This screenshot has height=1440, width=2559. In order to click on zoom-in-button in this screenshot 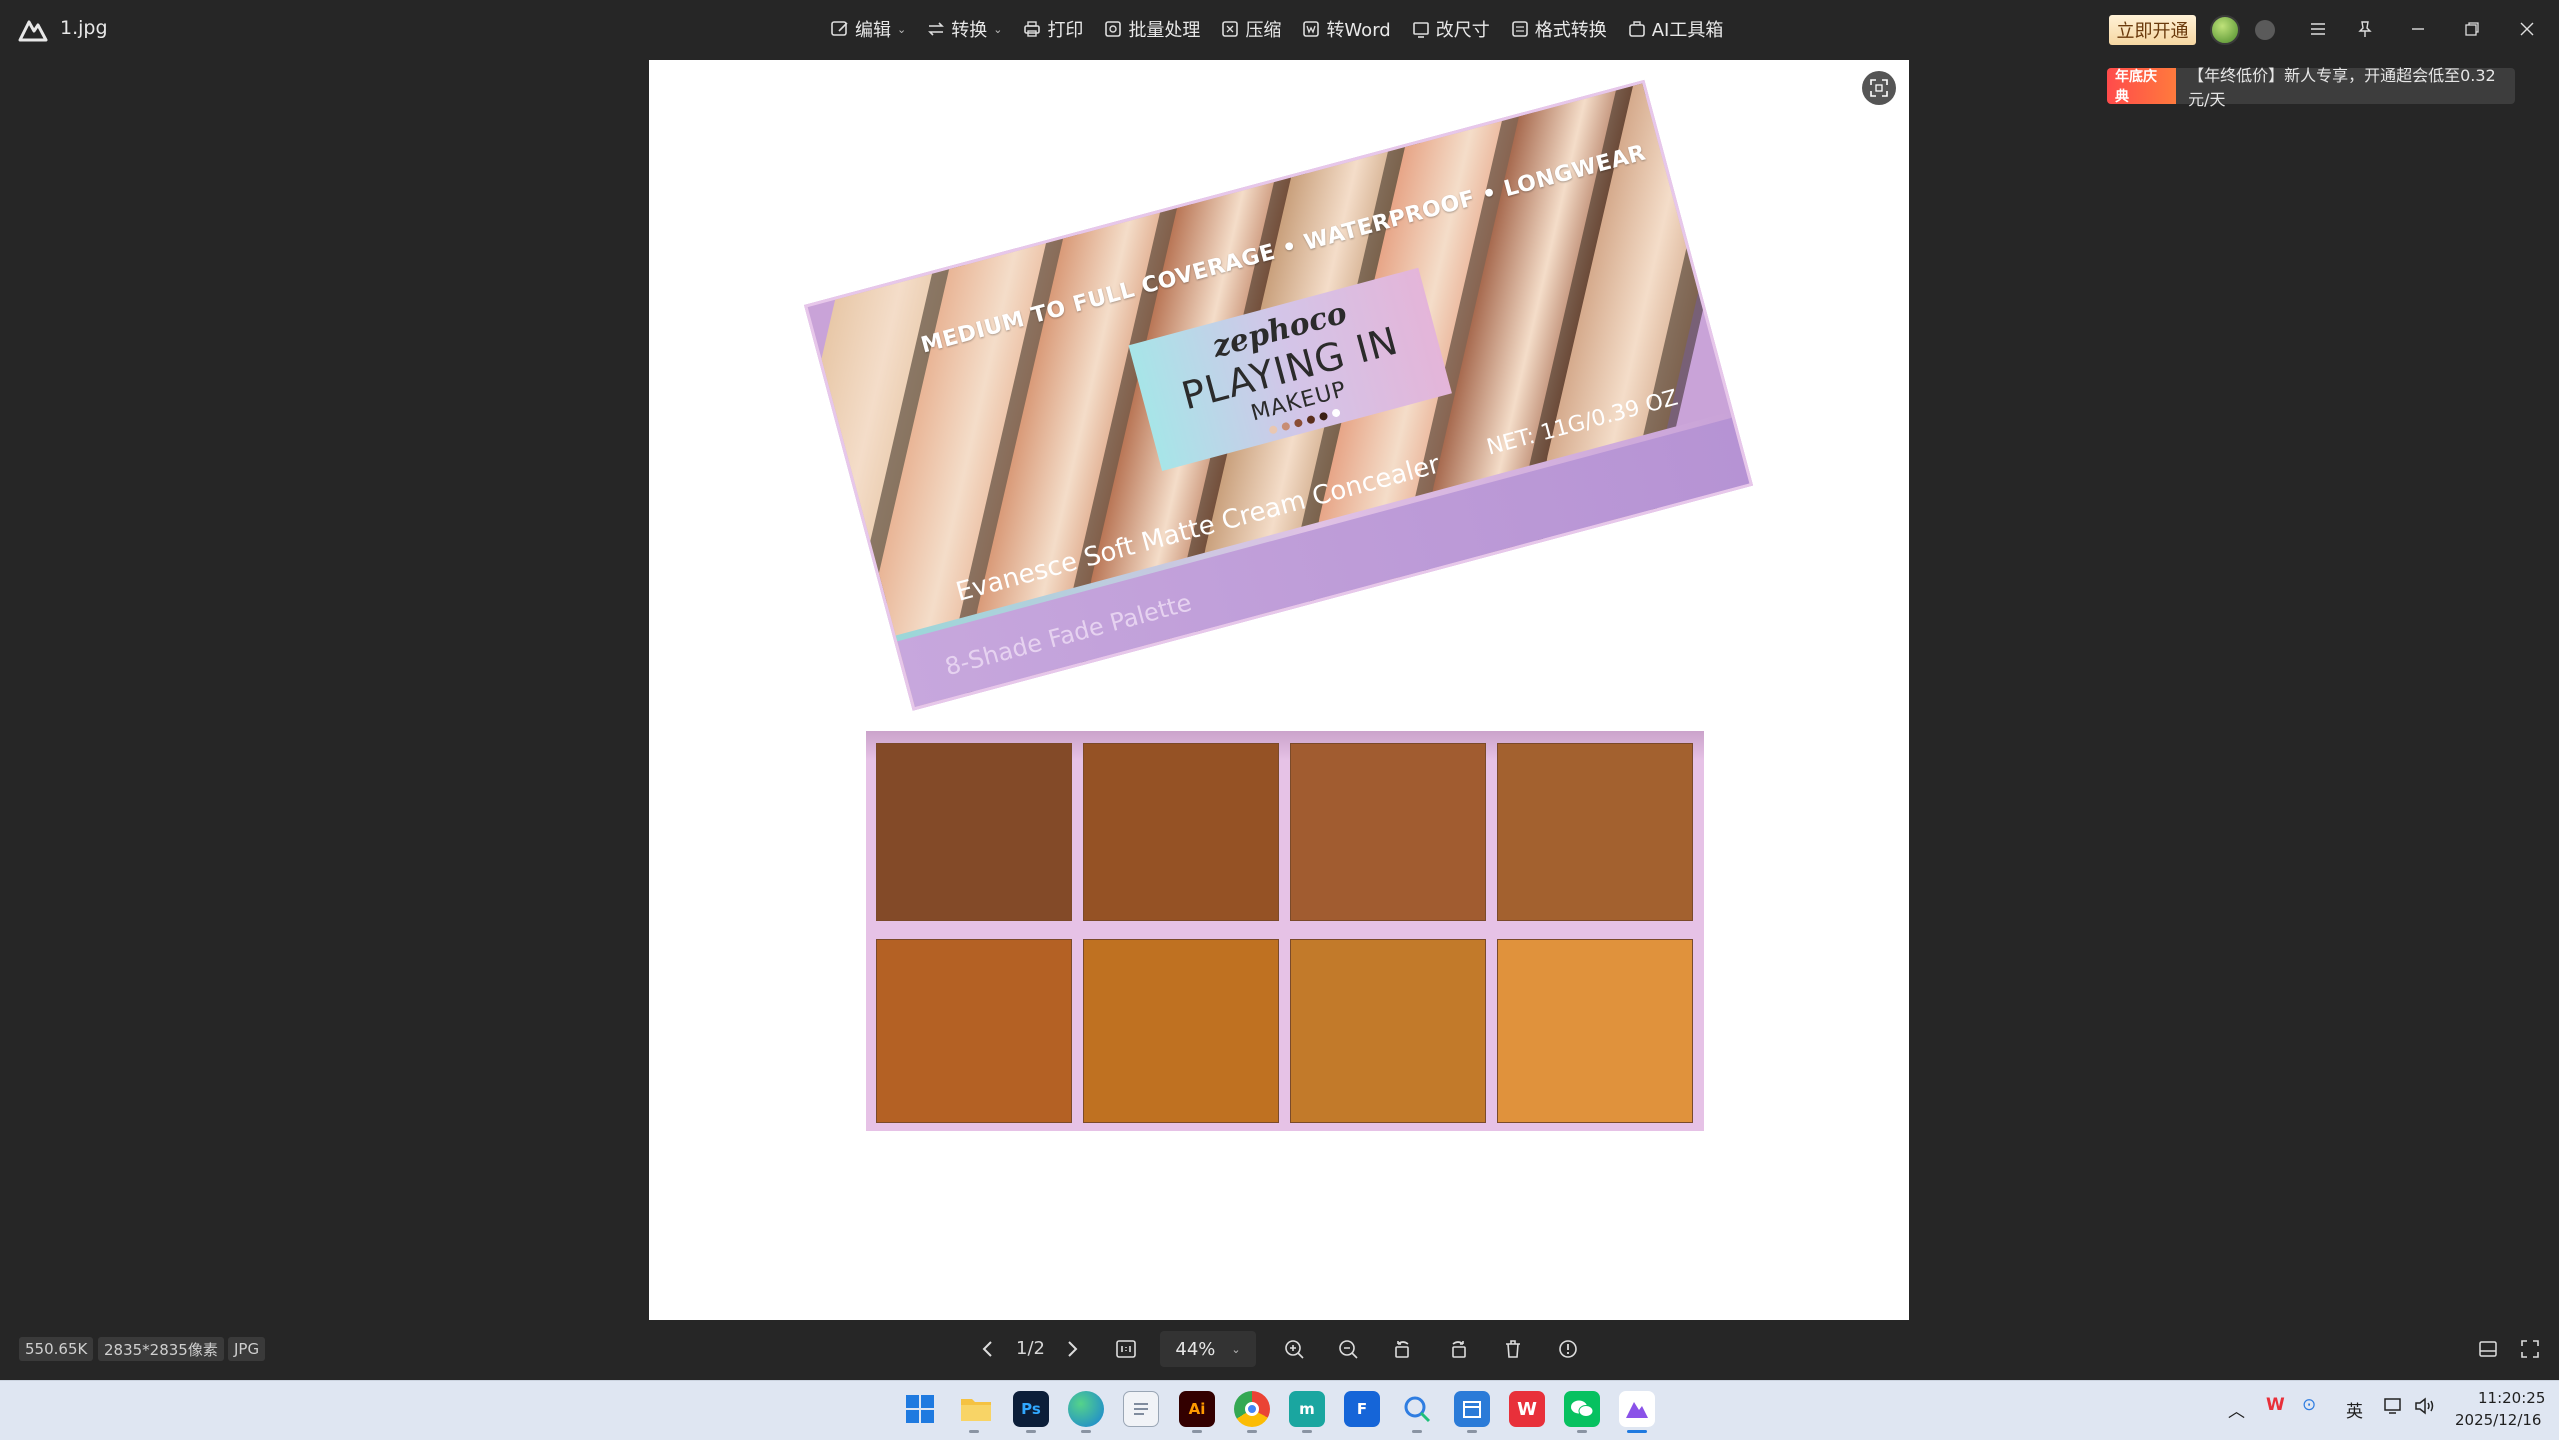, I will do `click(1294, 1349)`.